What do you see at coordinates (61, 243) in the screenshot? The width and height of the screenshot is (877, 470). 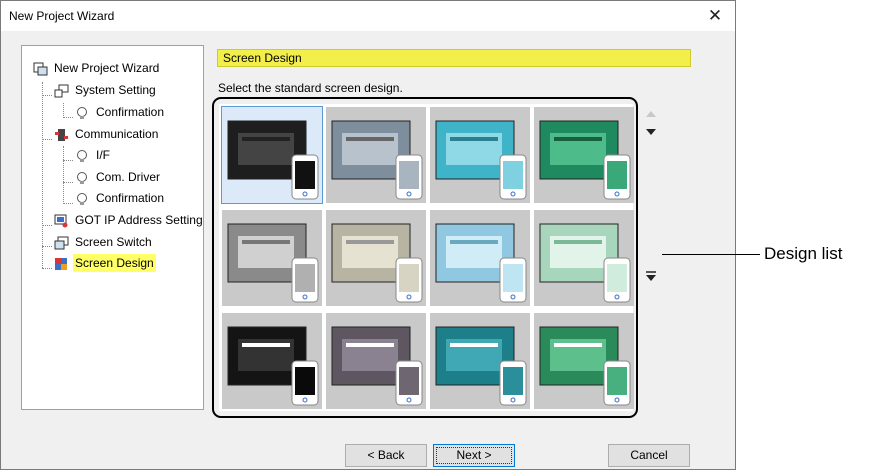 I see `screen-switch-icon` at bounding box center [61, 243].